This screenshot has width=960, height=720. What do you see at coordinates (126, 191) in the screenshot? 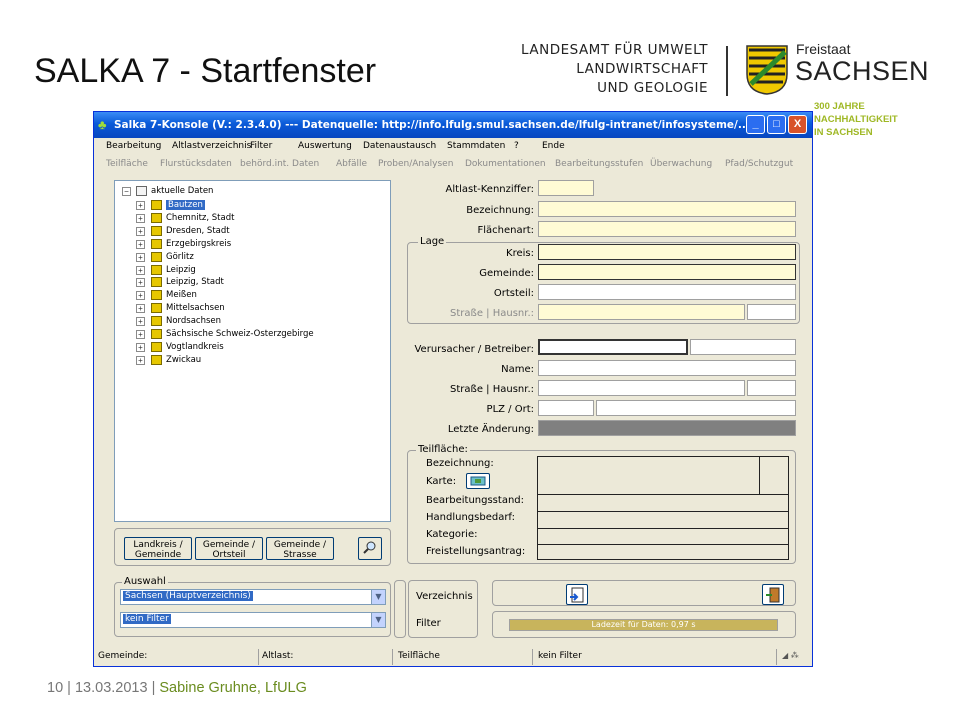
I see `tree-collapse-toggle: −` at bounding box center [126, 191].